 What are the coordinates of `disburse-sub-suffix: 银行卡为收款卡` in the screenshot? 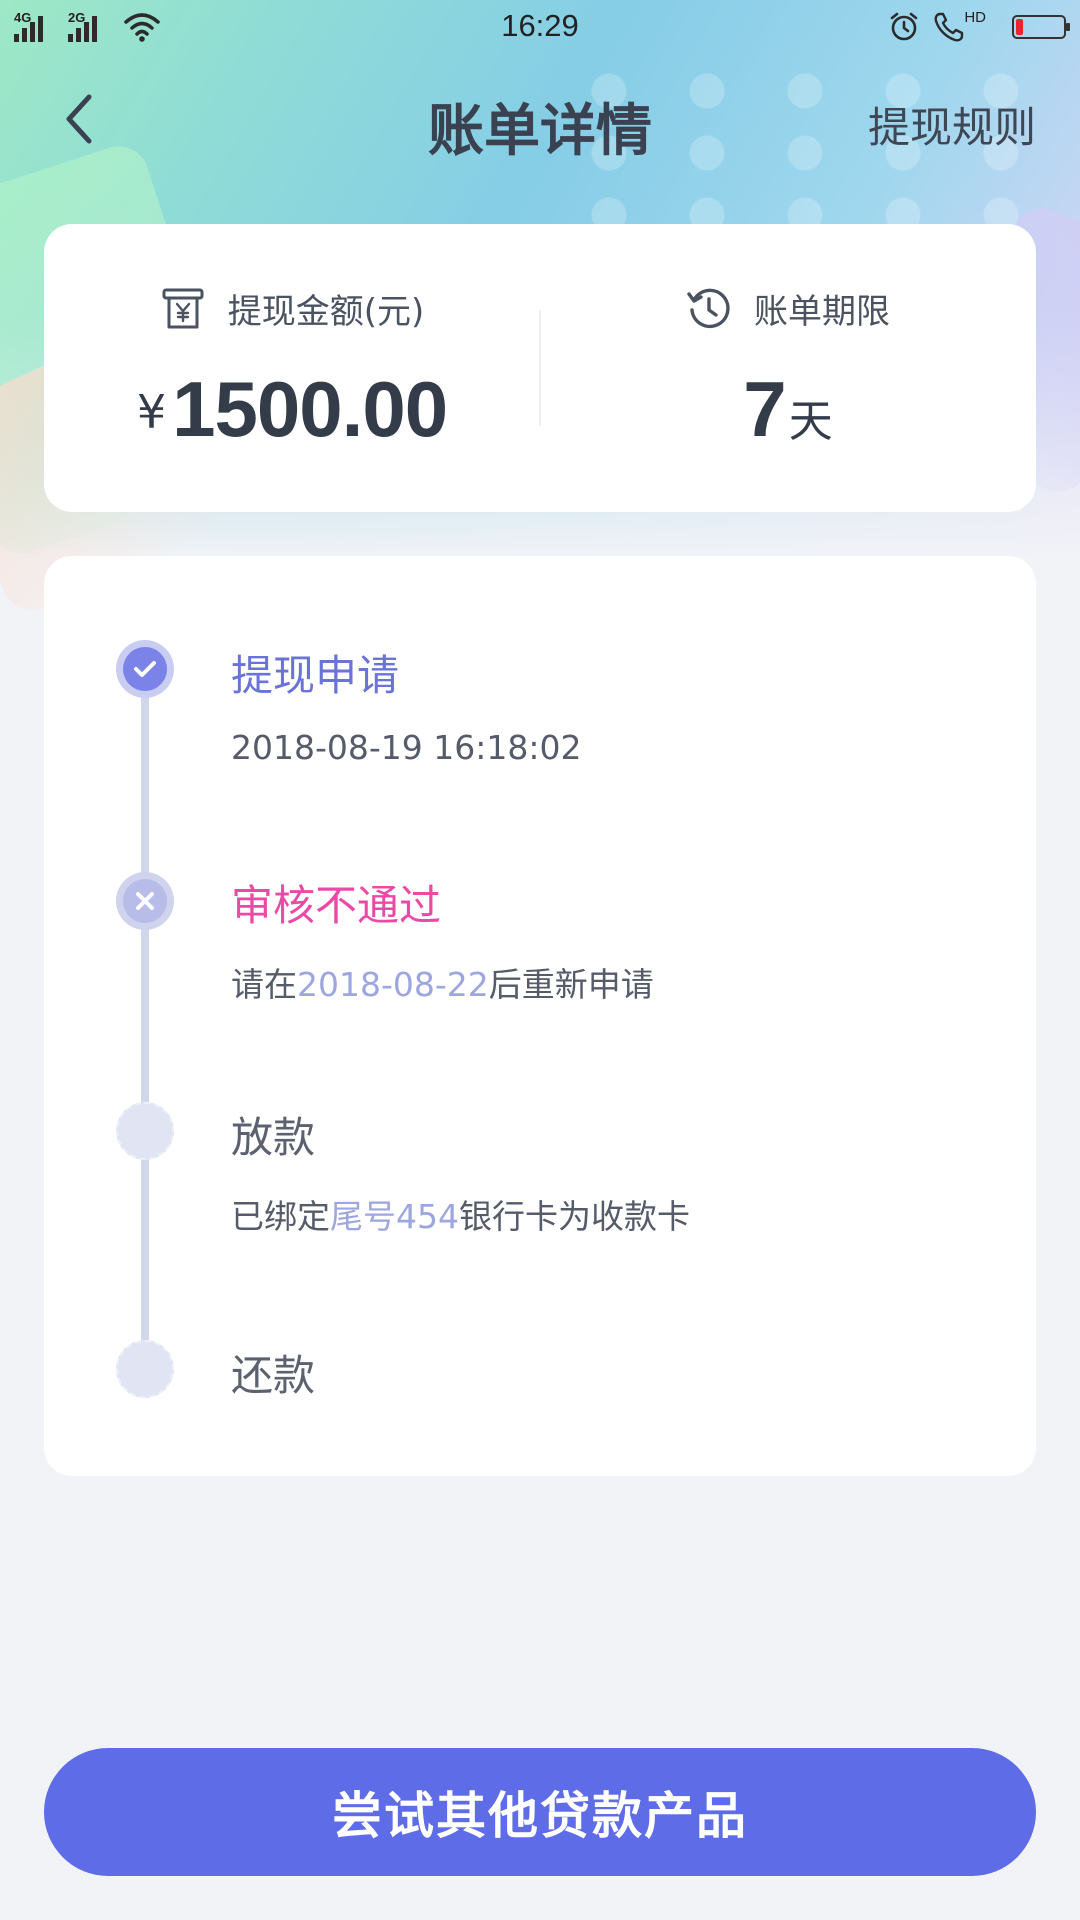 It's located at (574, 1216).